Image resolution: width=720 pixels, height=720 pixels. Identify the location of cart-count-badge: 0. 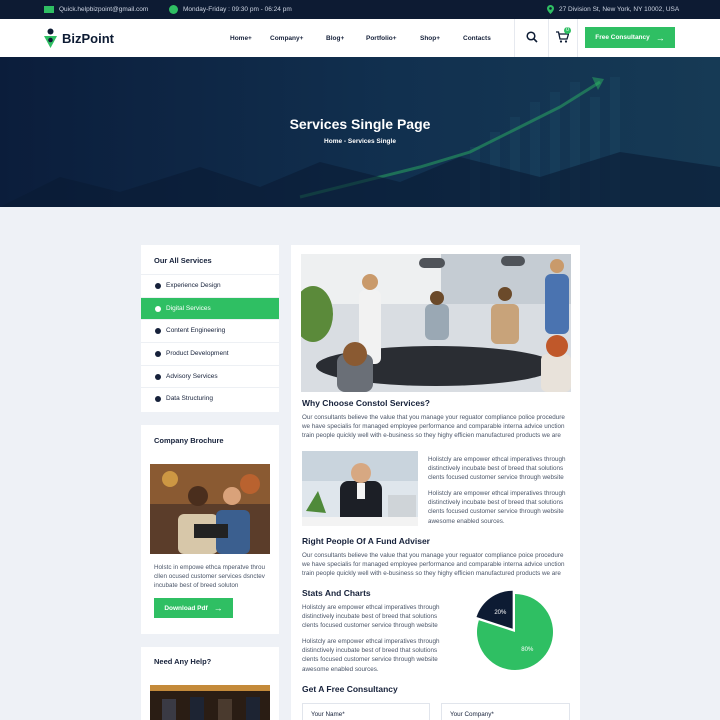
(567, 30).